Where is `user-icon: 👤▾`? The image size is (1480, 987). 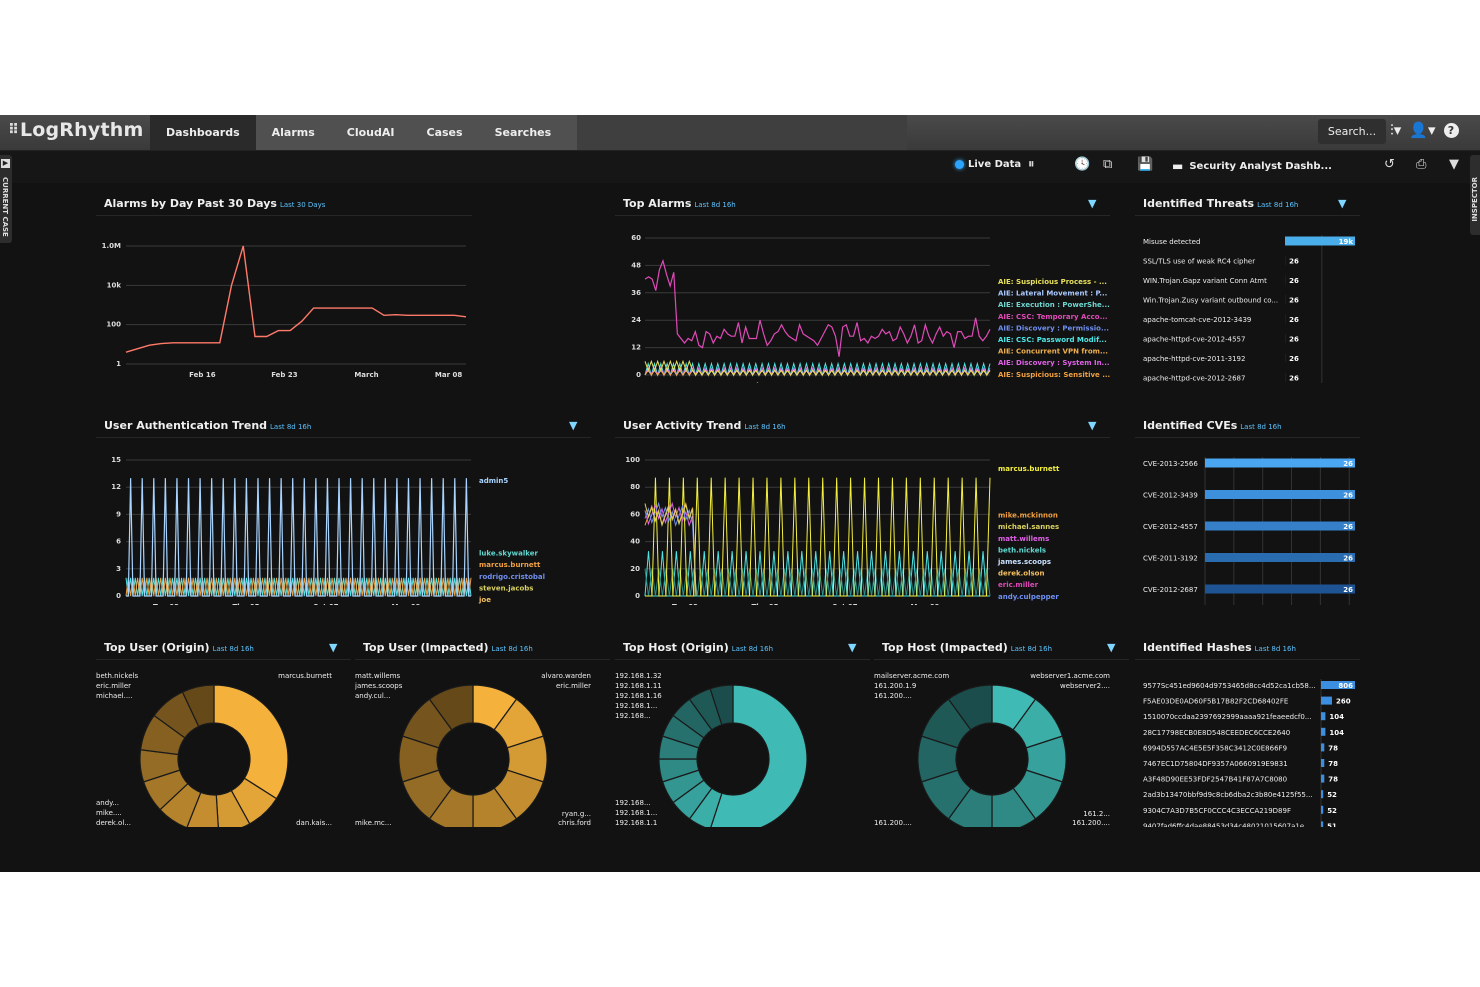
user-icon: 👤▾ is located at coordinates (1422, 130).